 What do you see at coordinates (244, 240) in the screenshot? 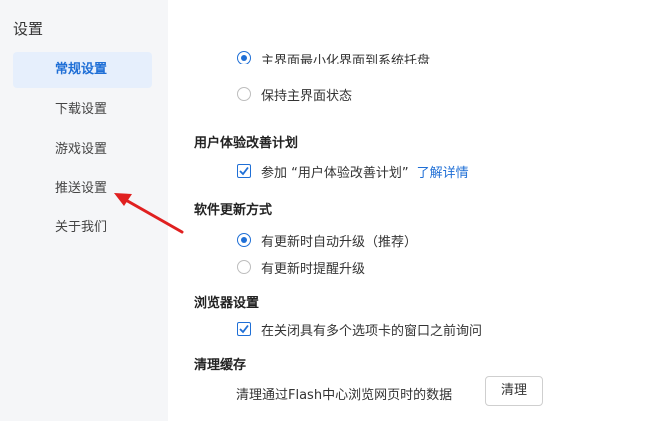
I see `update-auto-radio` at bounding box center [244, 240].